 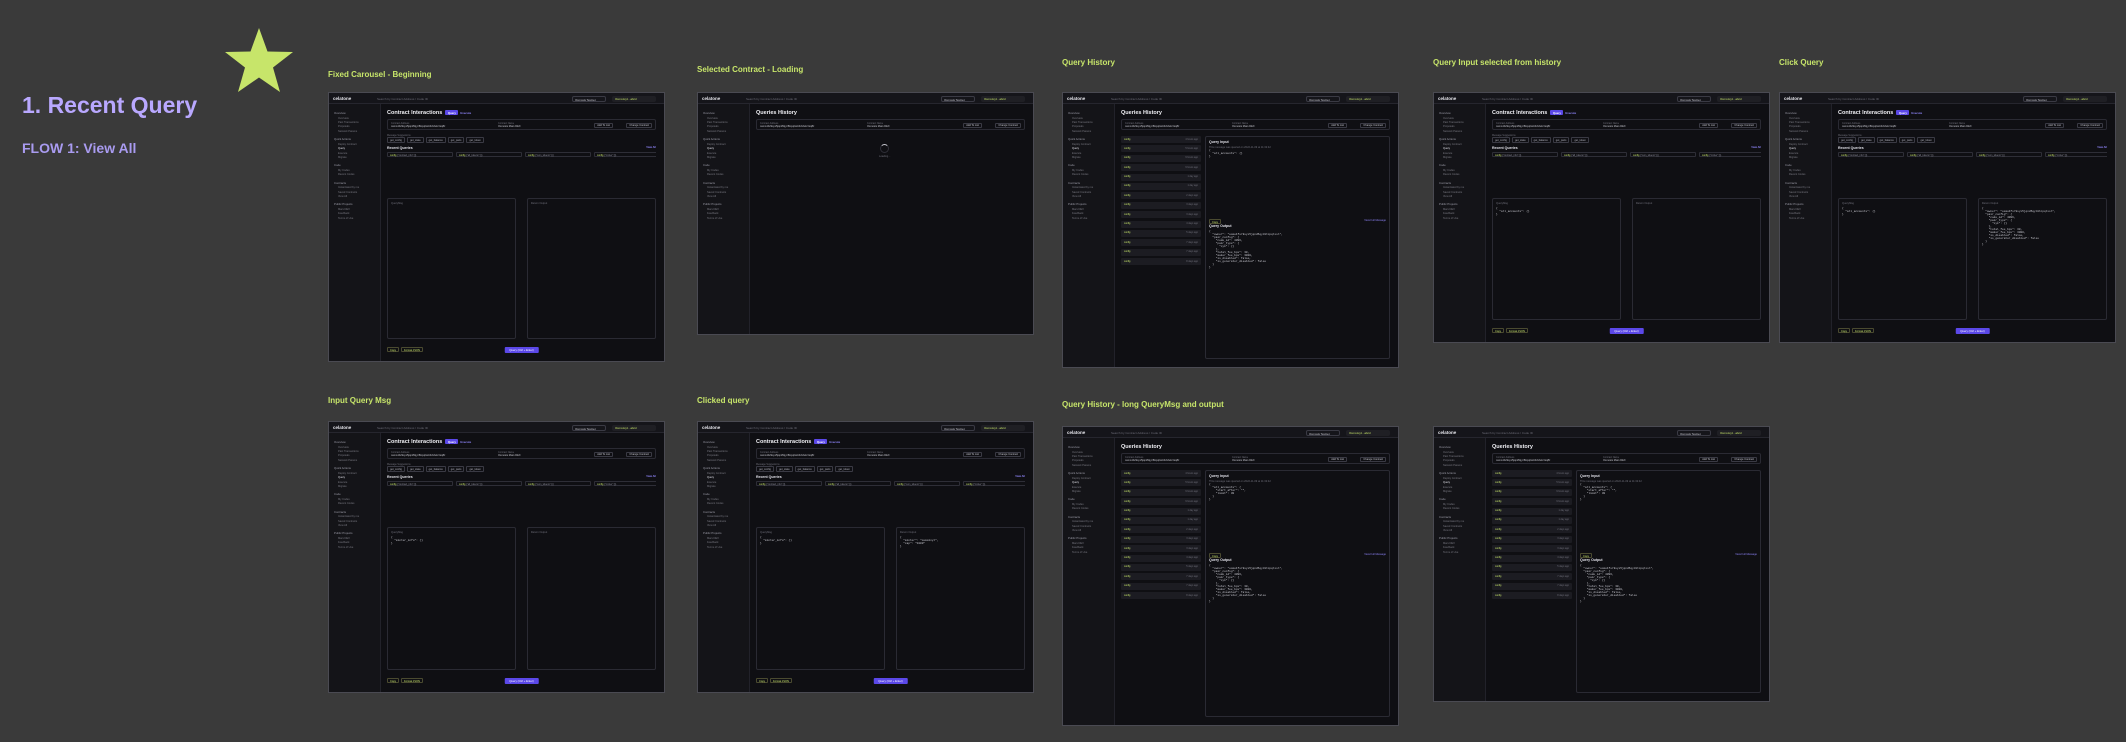 What do you see at coordinates (1161, 530) in the screenshot?
I see `history-row: config 2 days ago` at bounding box center [1161, 530].